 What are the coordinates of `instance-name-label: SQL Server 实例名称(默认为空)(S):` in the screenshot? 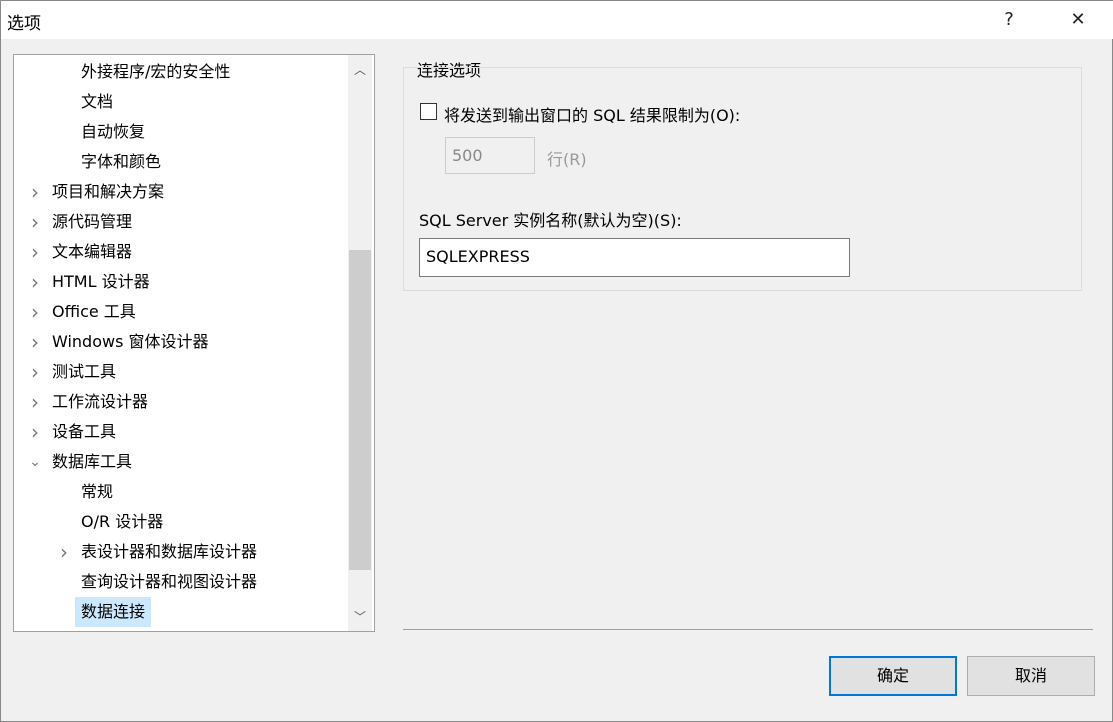 It's located at (550, 220).